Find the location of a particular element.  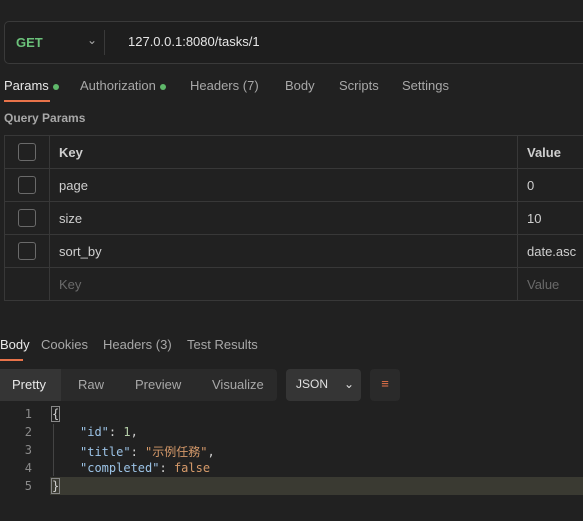

tab-response-headers: Headers (3) is located at coordinates (137, 344).